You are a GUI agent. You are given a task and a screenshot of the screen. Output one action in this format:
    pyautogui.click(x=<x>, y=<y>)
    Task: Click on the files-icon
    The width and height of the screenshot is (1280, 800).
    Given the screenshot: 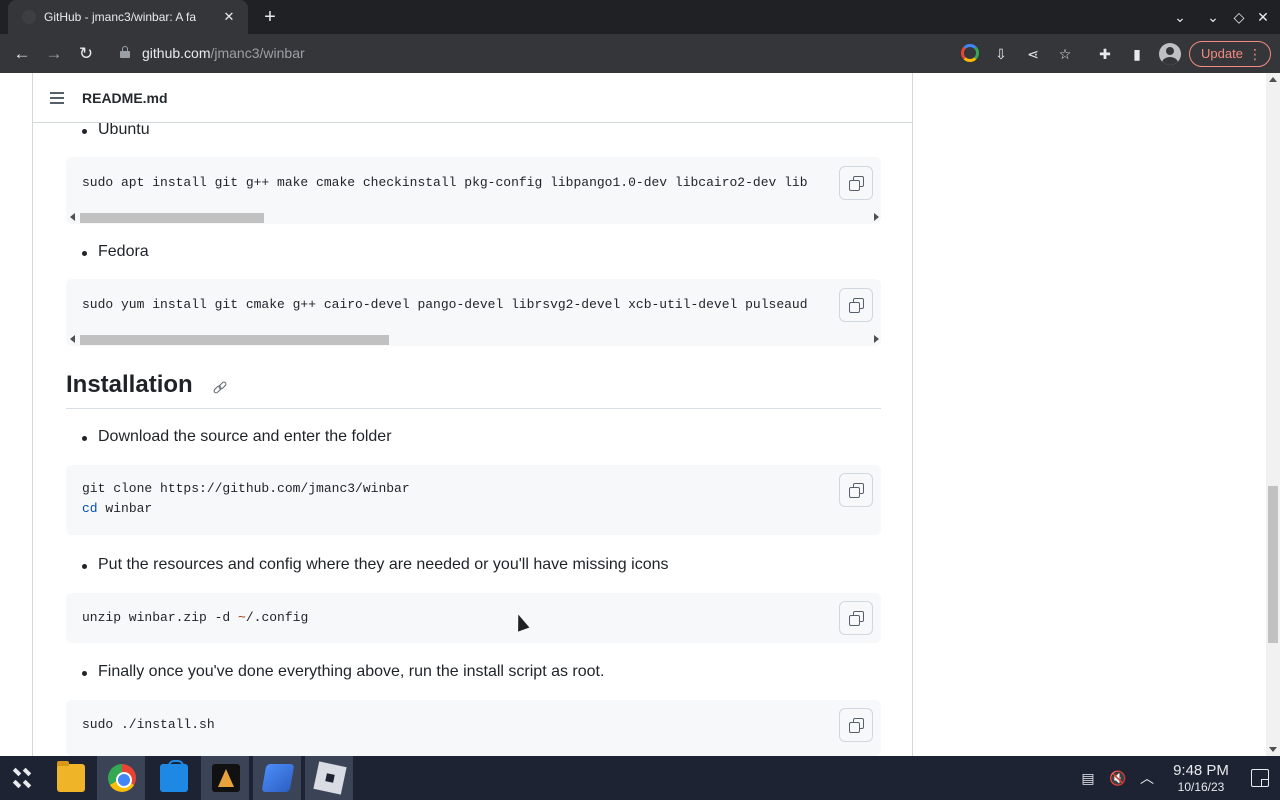 What is the action you would take?
    pyautogui.click(x=71, y=776)
    